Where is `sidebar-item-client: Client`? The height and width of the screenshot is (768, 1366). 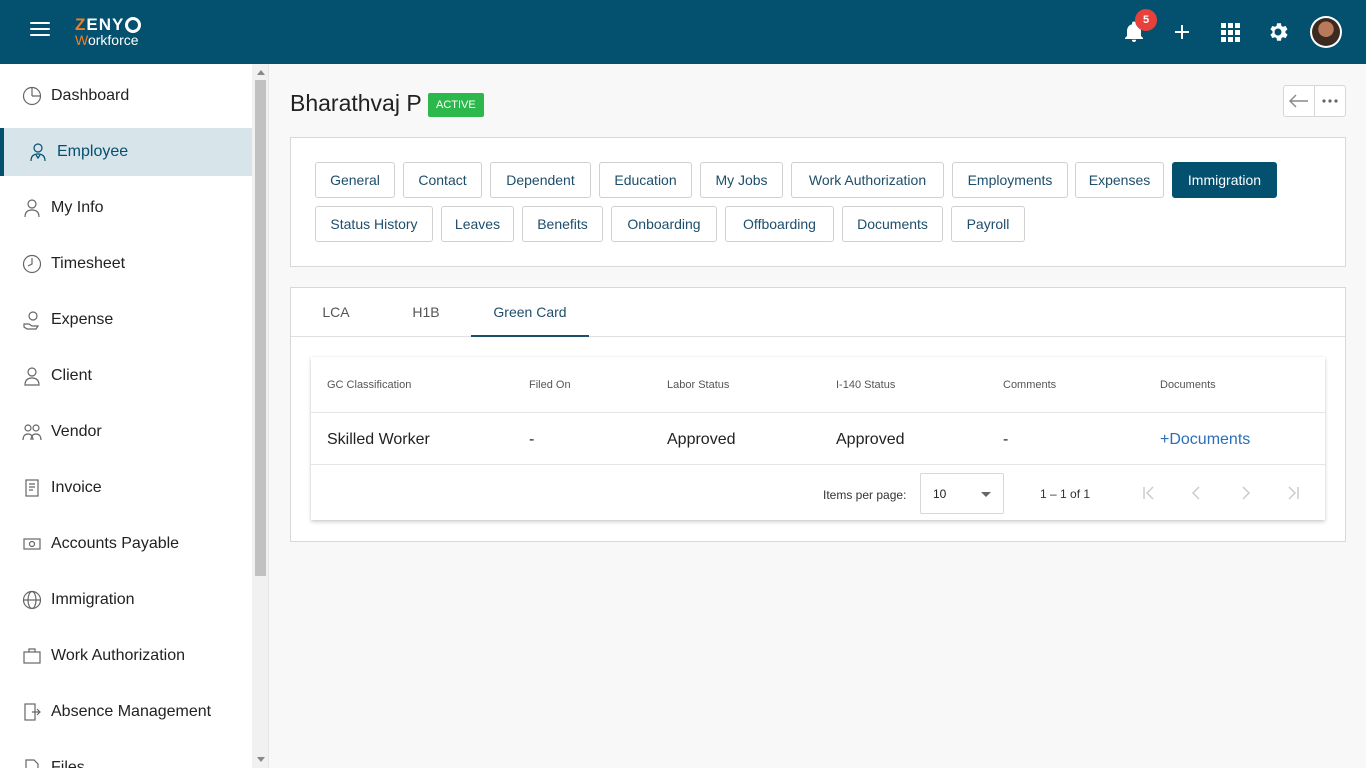 sidebar-item-client: Client is located at coordinates (126, 376).